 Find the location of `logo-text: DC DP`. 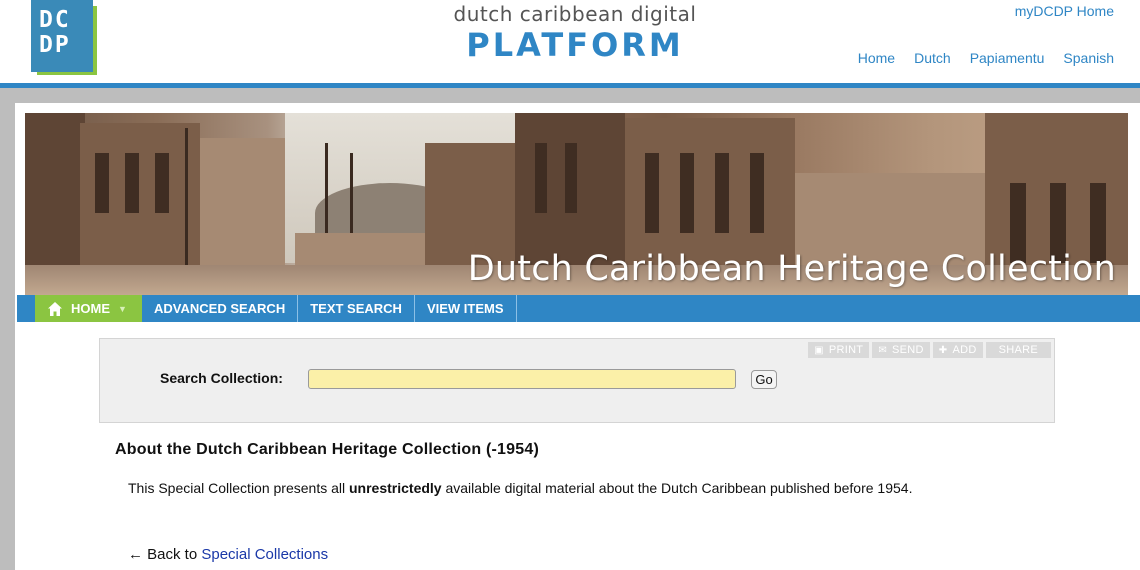

logo-text: DC DP is located at coordinates (55, 33).